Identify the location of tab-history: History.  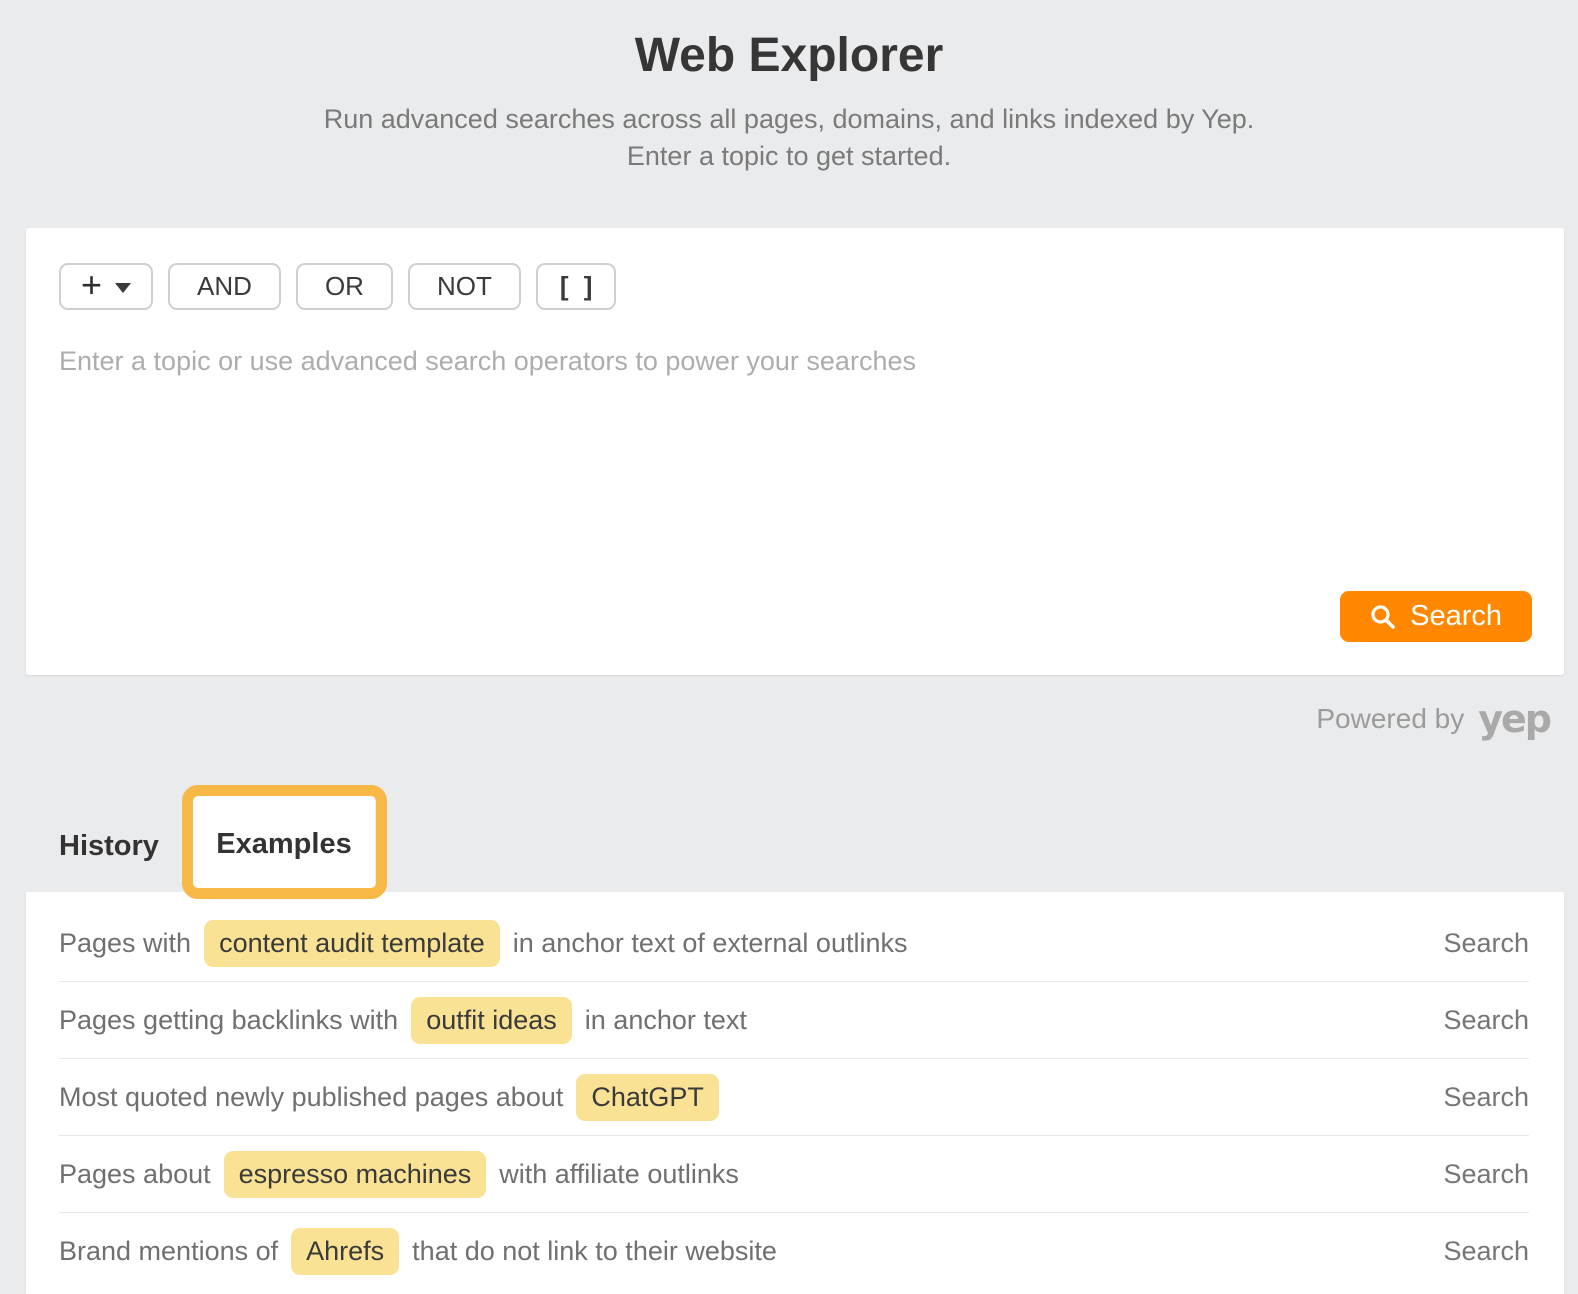
(109, 846).